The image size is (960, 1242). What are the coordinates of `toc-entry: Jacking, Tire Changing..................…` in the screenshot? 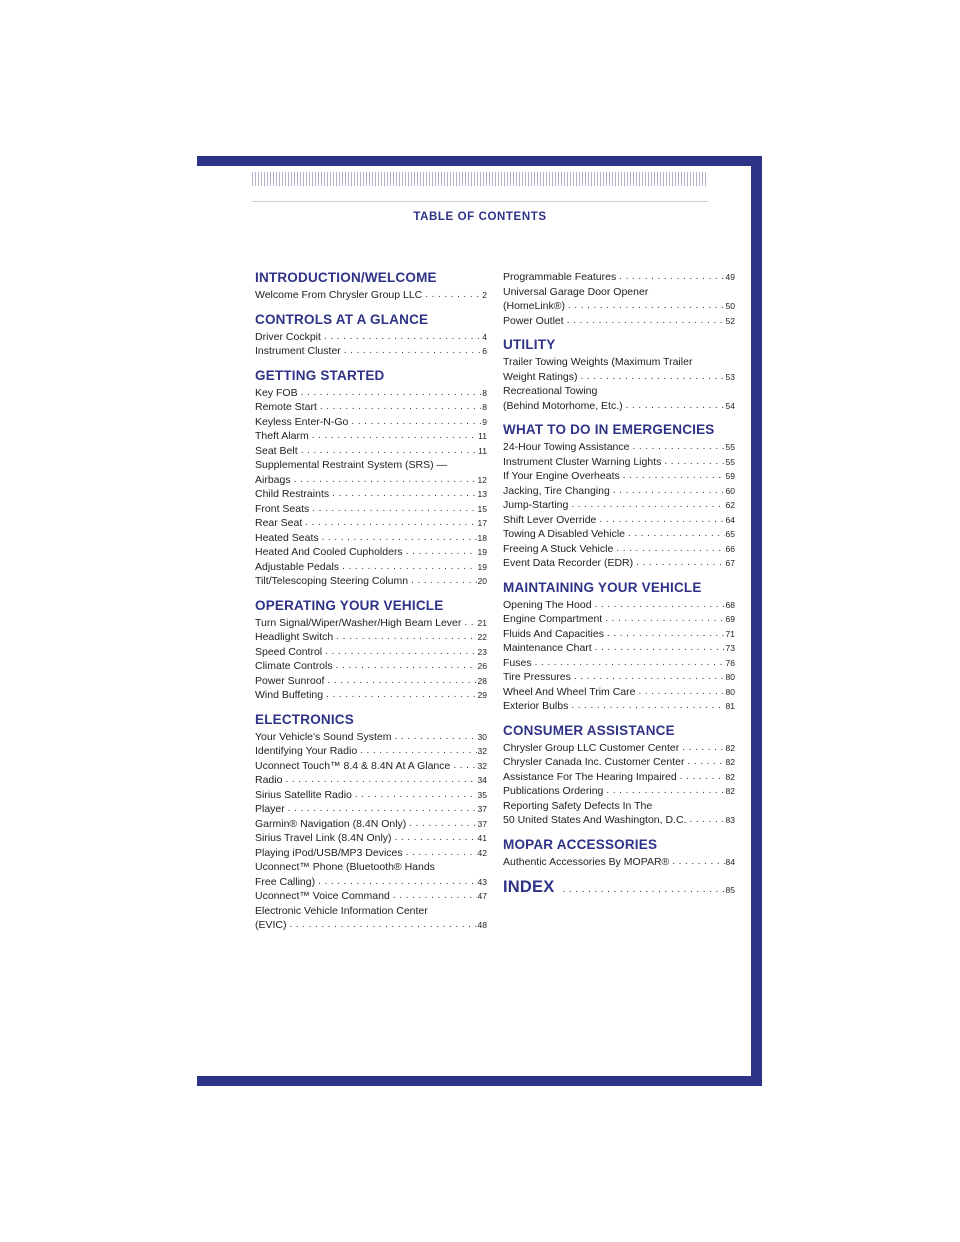 It's located at (619, 491).